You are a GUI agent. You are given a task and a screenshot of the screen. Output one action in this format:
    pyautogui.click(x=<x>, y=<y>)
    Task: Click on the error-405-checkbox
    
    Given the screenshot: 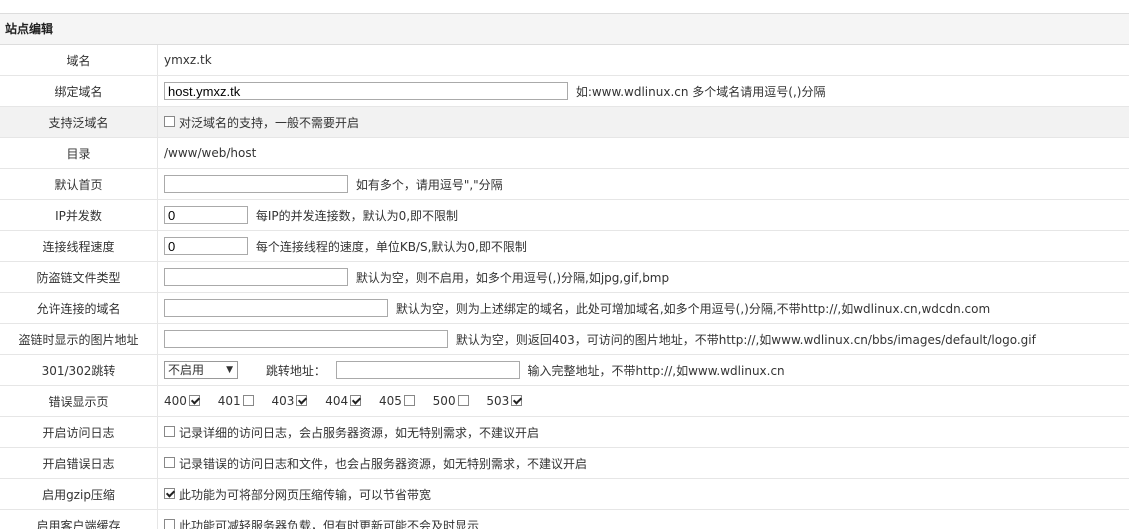 What is the action you would take?
    pyautogui.click(x=409, y=400)
    